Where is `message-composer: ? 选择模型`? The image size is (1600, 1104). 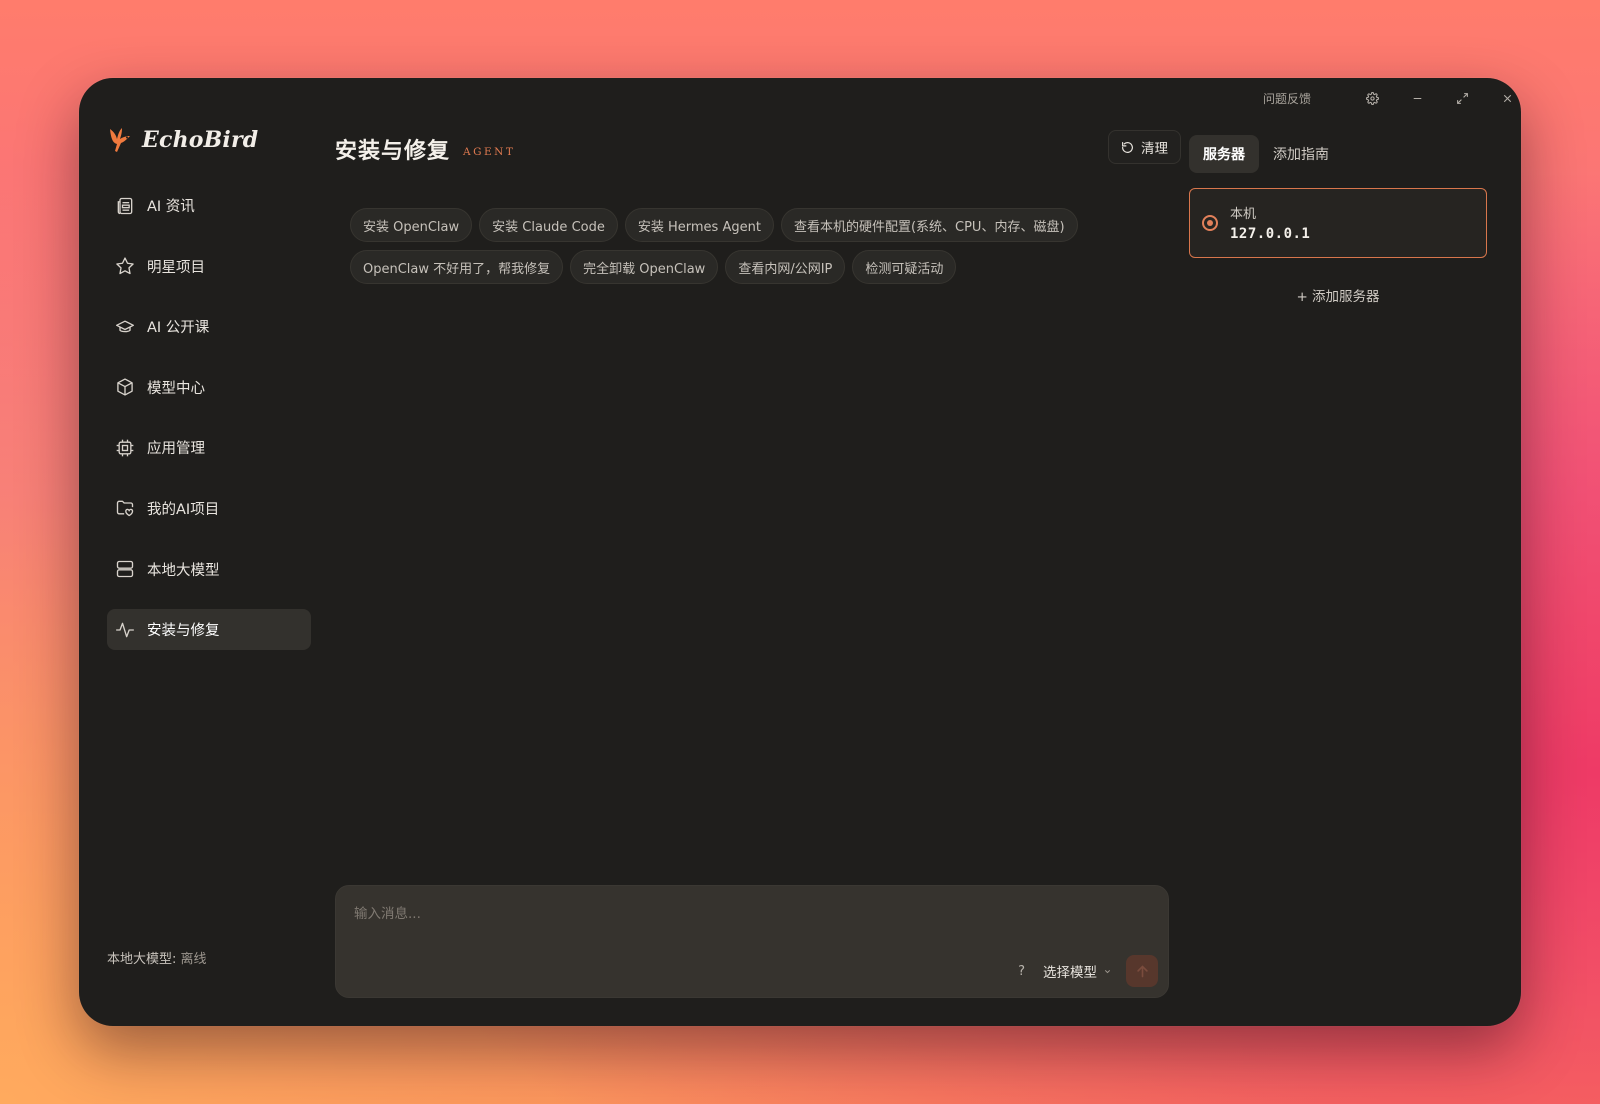 message-composer: ? 选择模型 is located at coordinates (752, 941).